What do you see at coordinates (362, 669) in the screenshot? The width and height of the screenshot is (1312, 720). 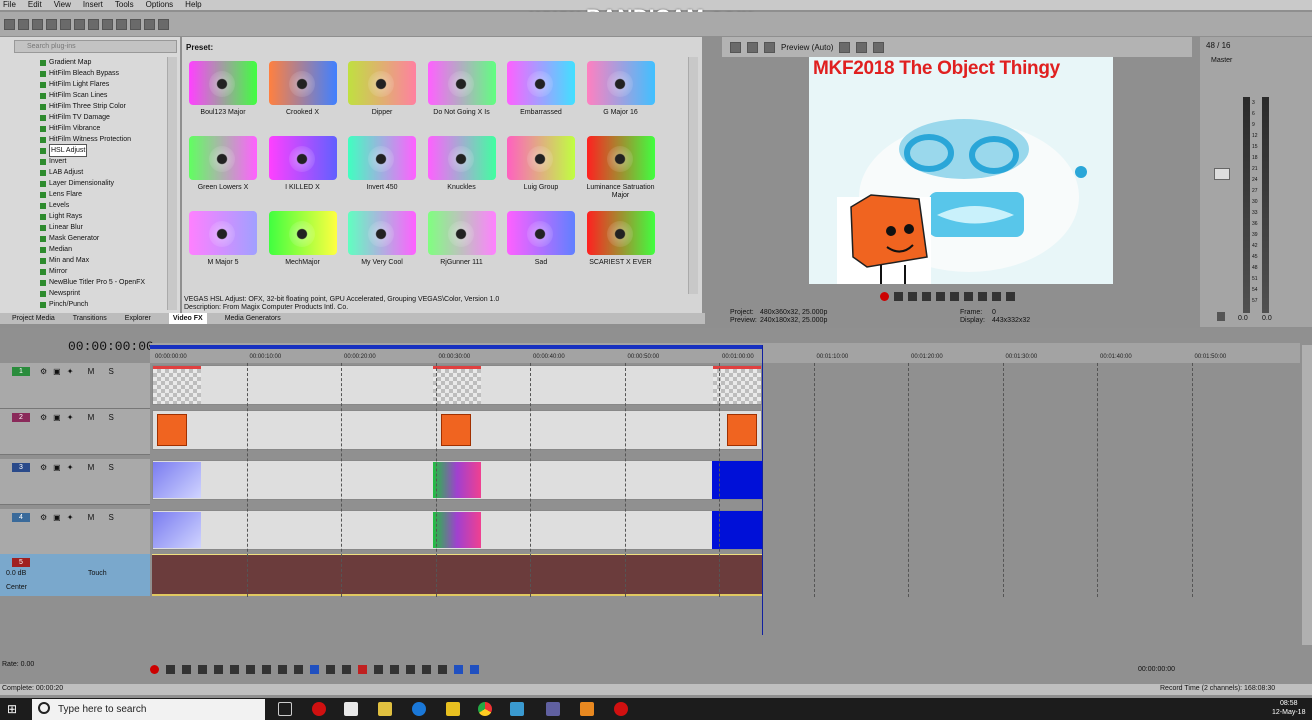 I see `delete-icon` at bounding box center [362, 669].